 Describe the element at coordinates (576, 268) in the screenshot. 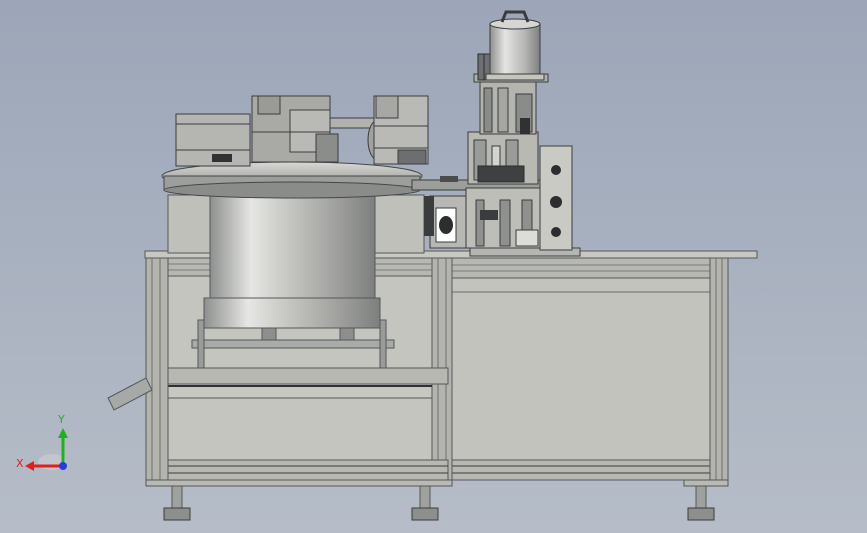

I see `right-top-rail` at that location.